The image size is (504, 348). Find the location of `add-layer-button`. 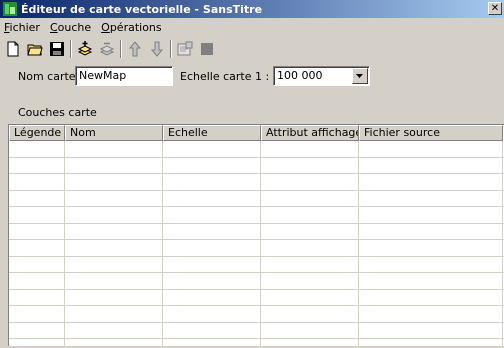

add-layer-button is located at coordinates (85, 49).